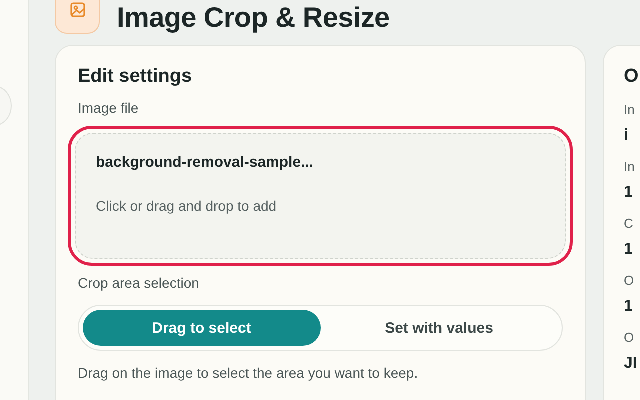  Describe the element at coordinates (109, 108) in the screenshot. I see `field-label: Image file` at that location.